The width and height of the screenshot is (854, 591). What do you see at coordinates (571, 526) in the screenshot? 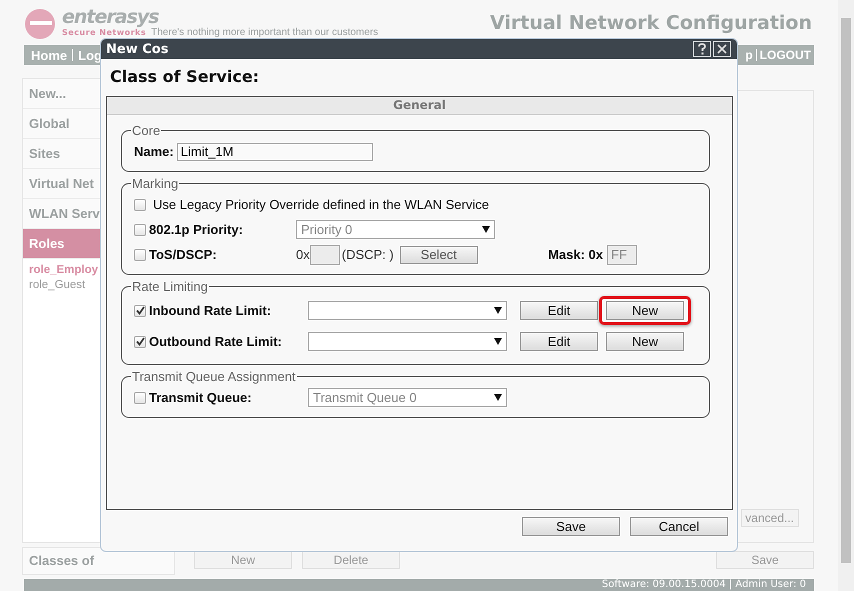
I see `dialog-button: Save` at bounding box center [571, 526].